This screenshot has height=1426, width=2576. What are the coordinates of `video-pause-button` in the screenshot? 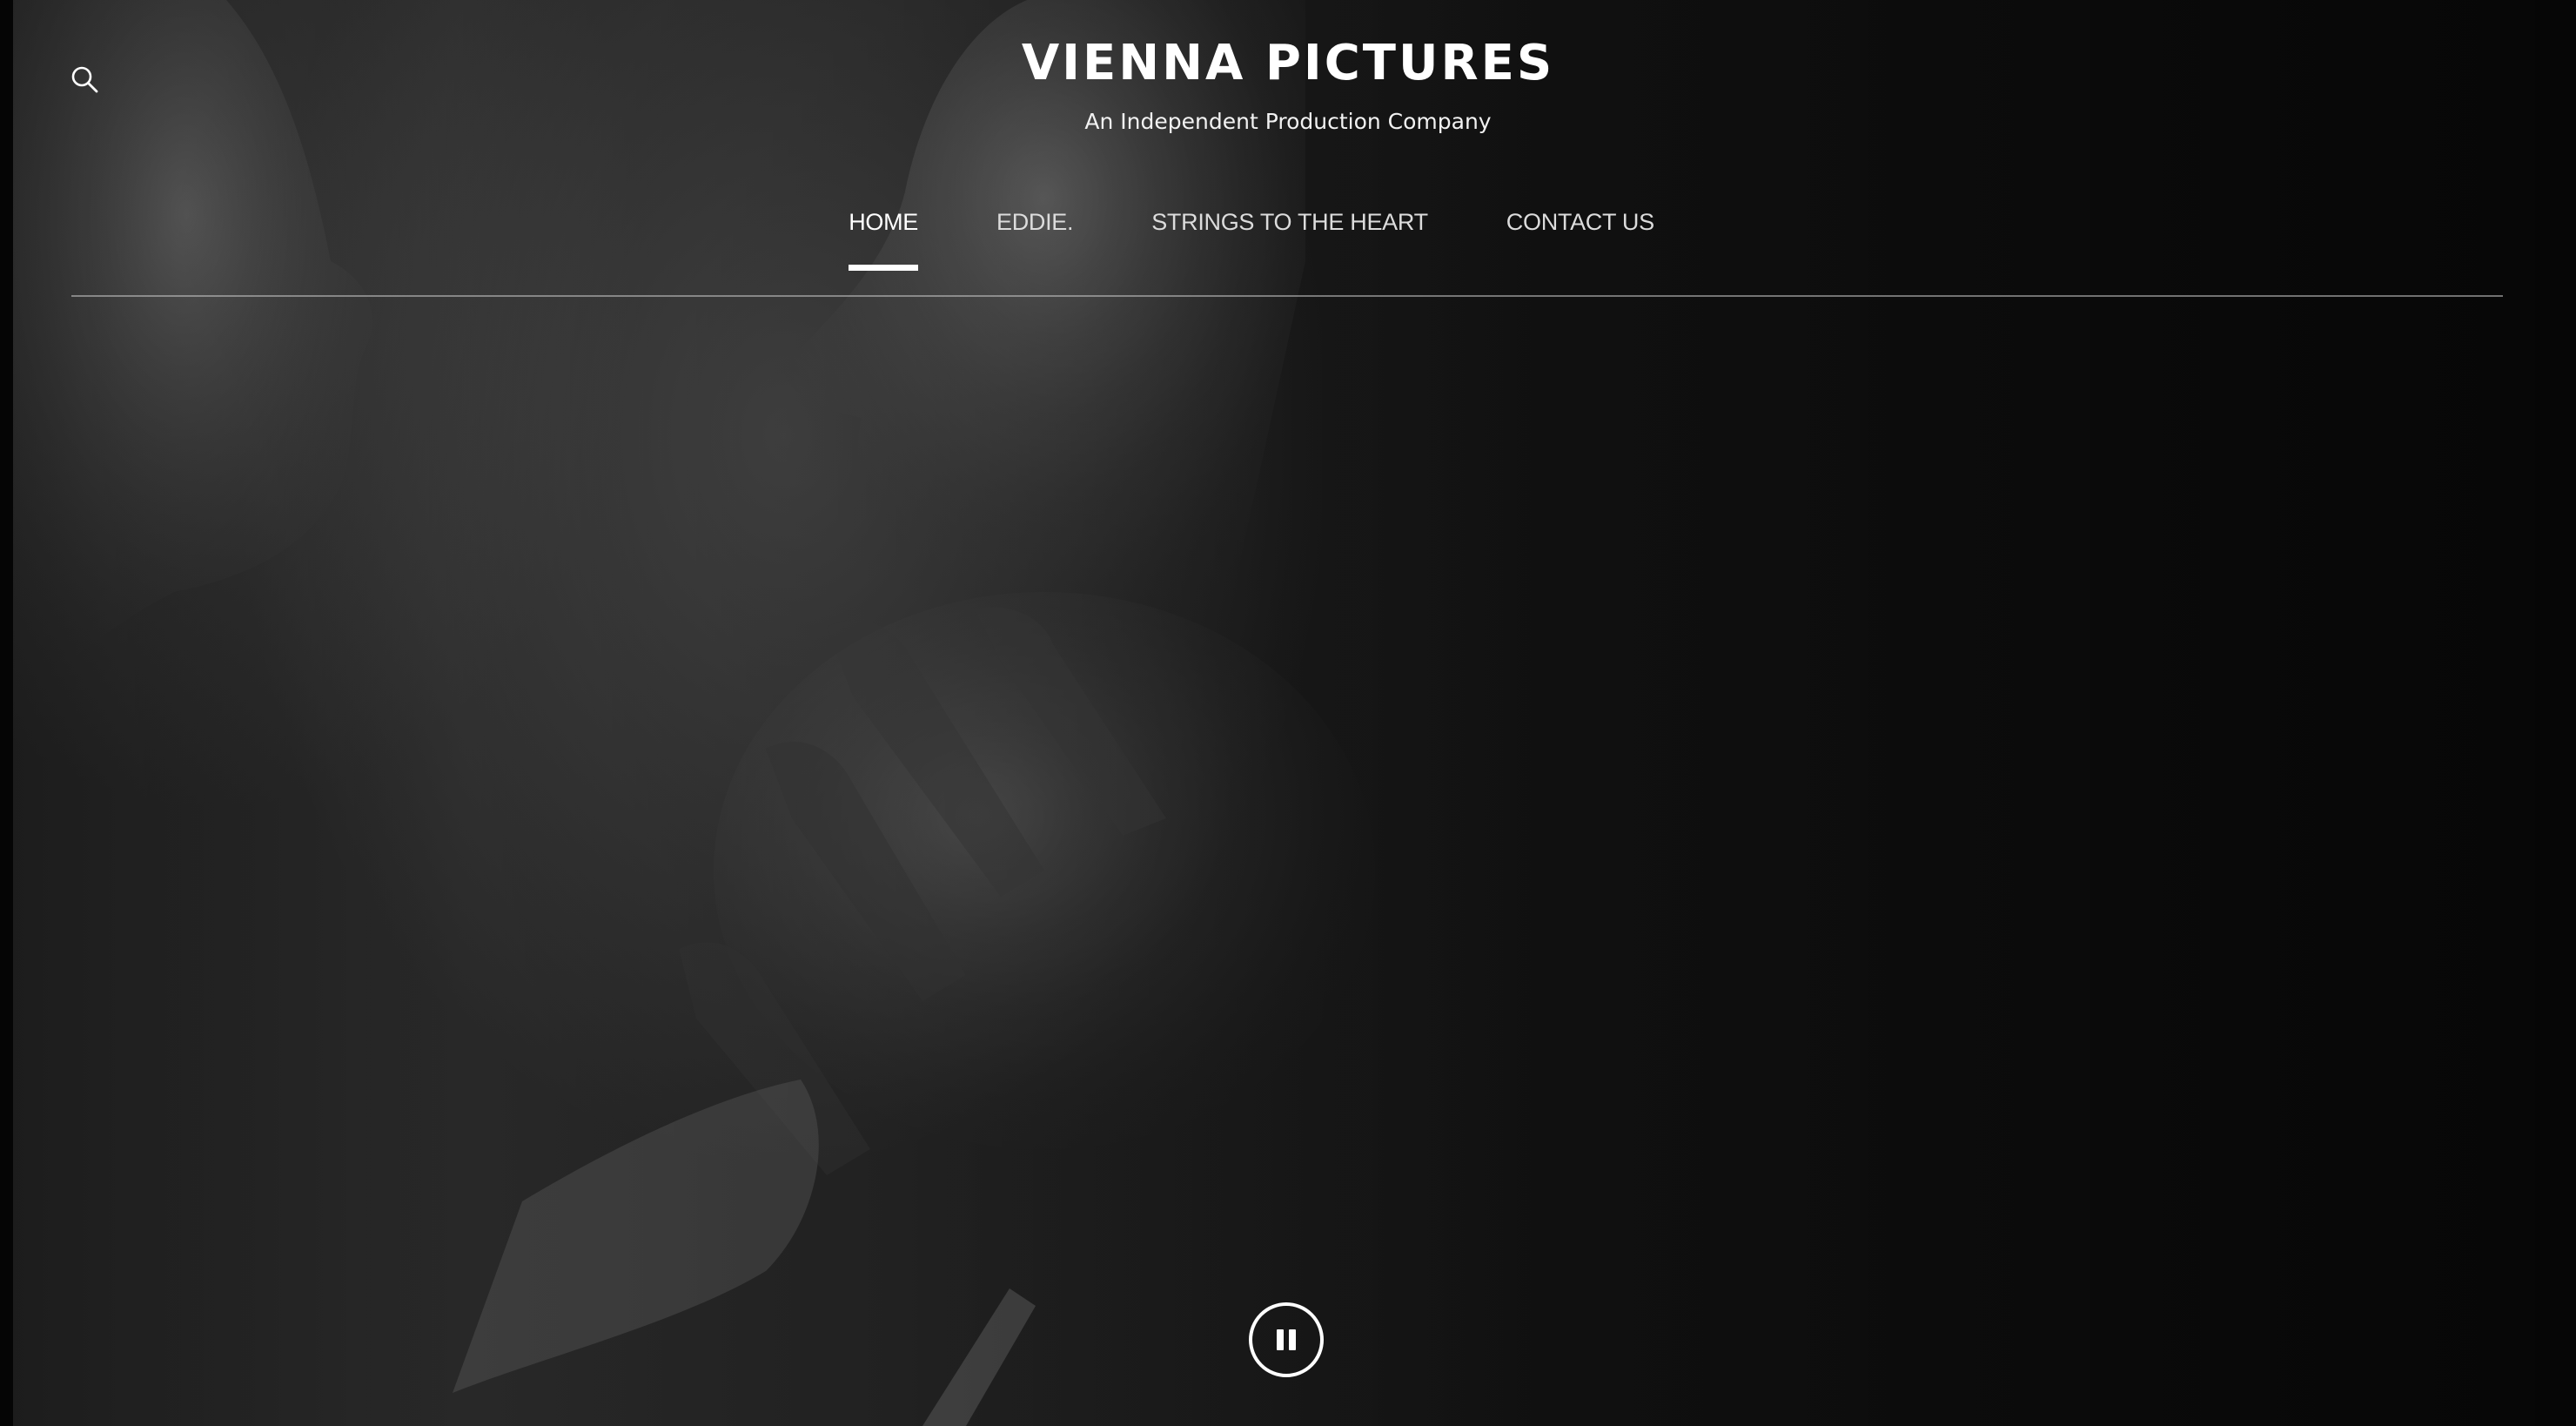 It's located at (1286, 1339).